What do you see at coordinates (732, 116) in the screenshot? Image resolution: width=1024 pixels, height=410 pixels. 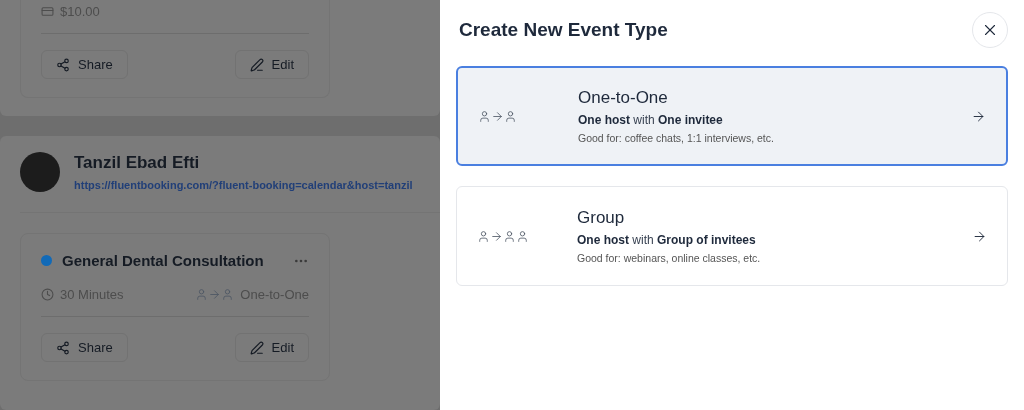 I see `event-type-option: One-to-One One host with One invitee Good for: coffee chats, 1:1 interviews, etc.` at bounding box center [732, 116].